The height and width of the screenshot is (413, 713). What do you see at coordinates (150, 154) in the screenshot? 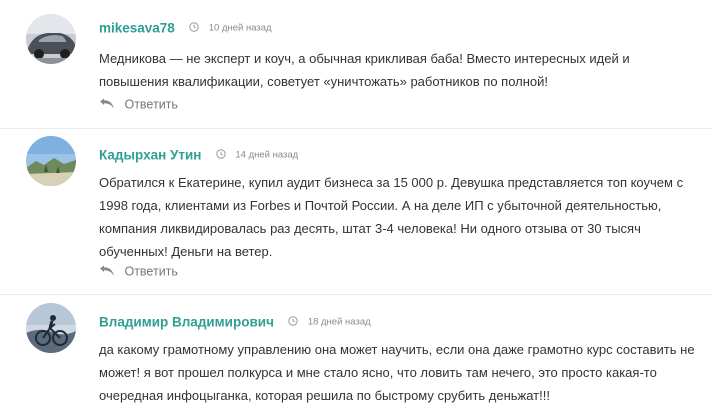
I see `comment-author: Кадырхан Утин` at bounding box center [150, 154].